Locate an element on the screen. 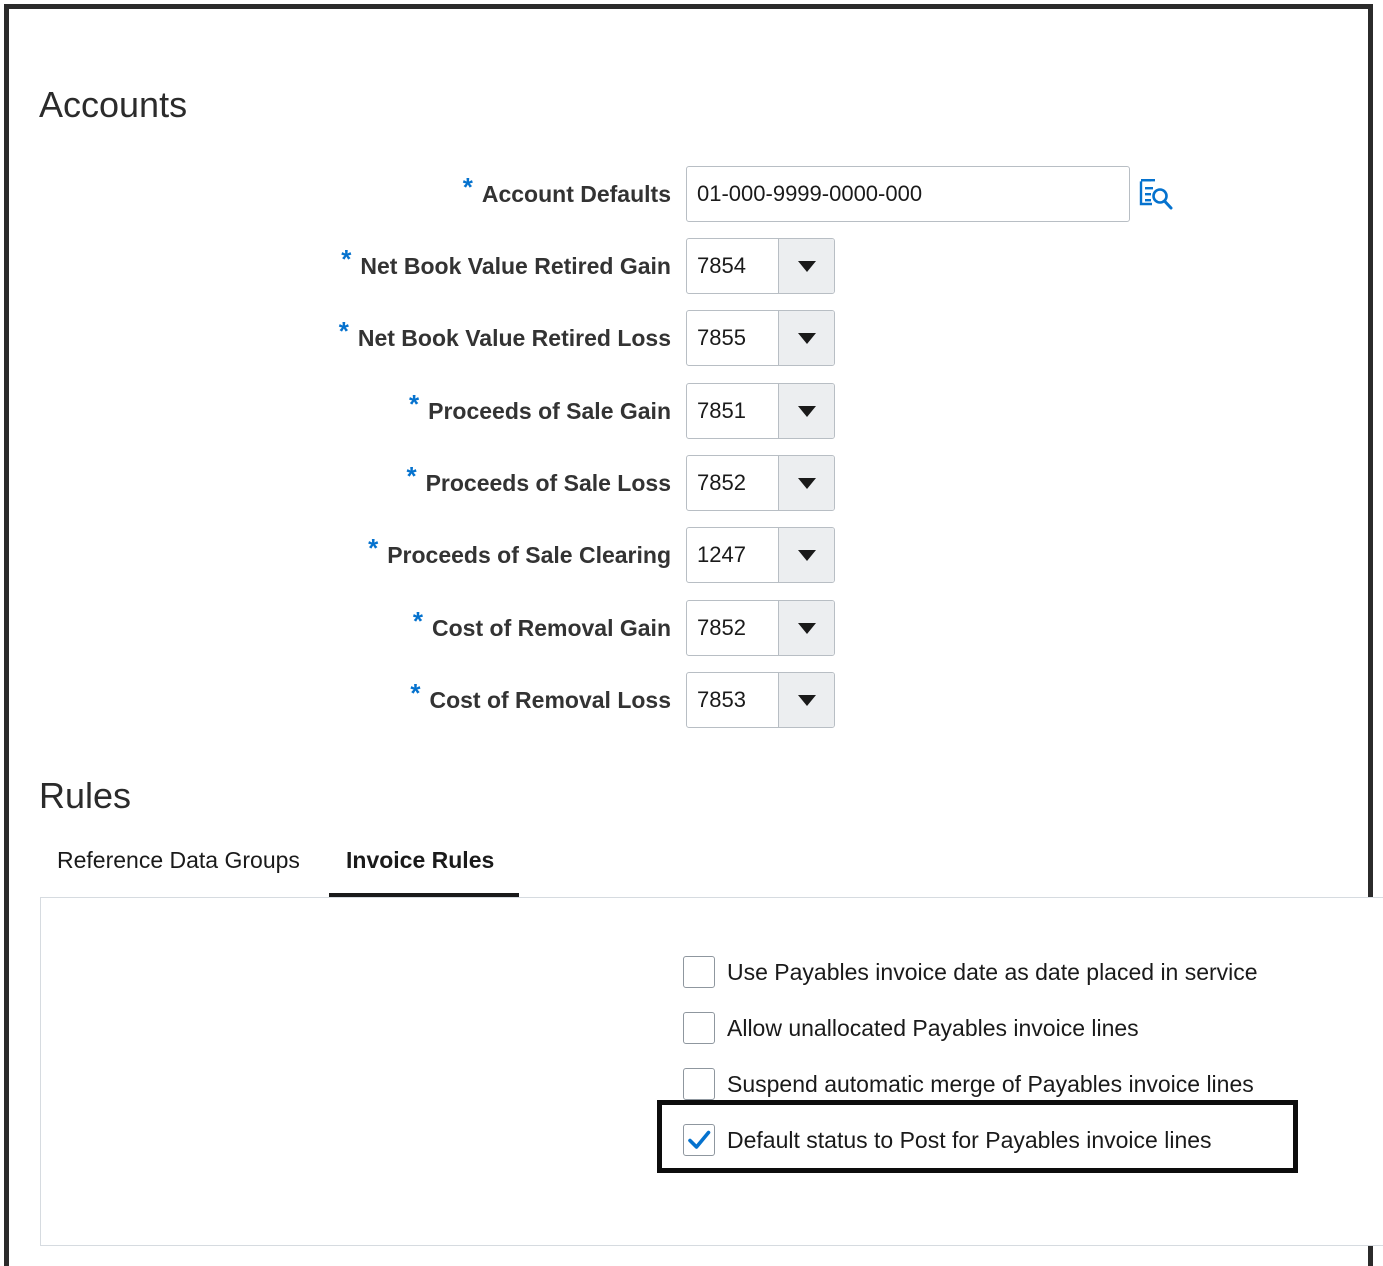 The width and height of the screenshot is (1383, 1266). tab-reference-data-groups: Reference Data Groups is located at coordinates (178, 865).